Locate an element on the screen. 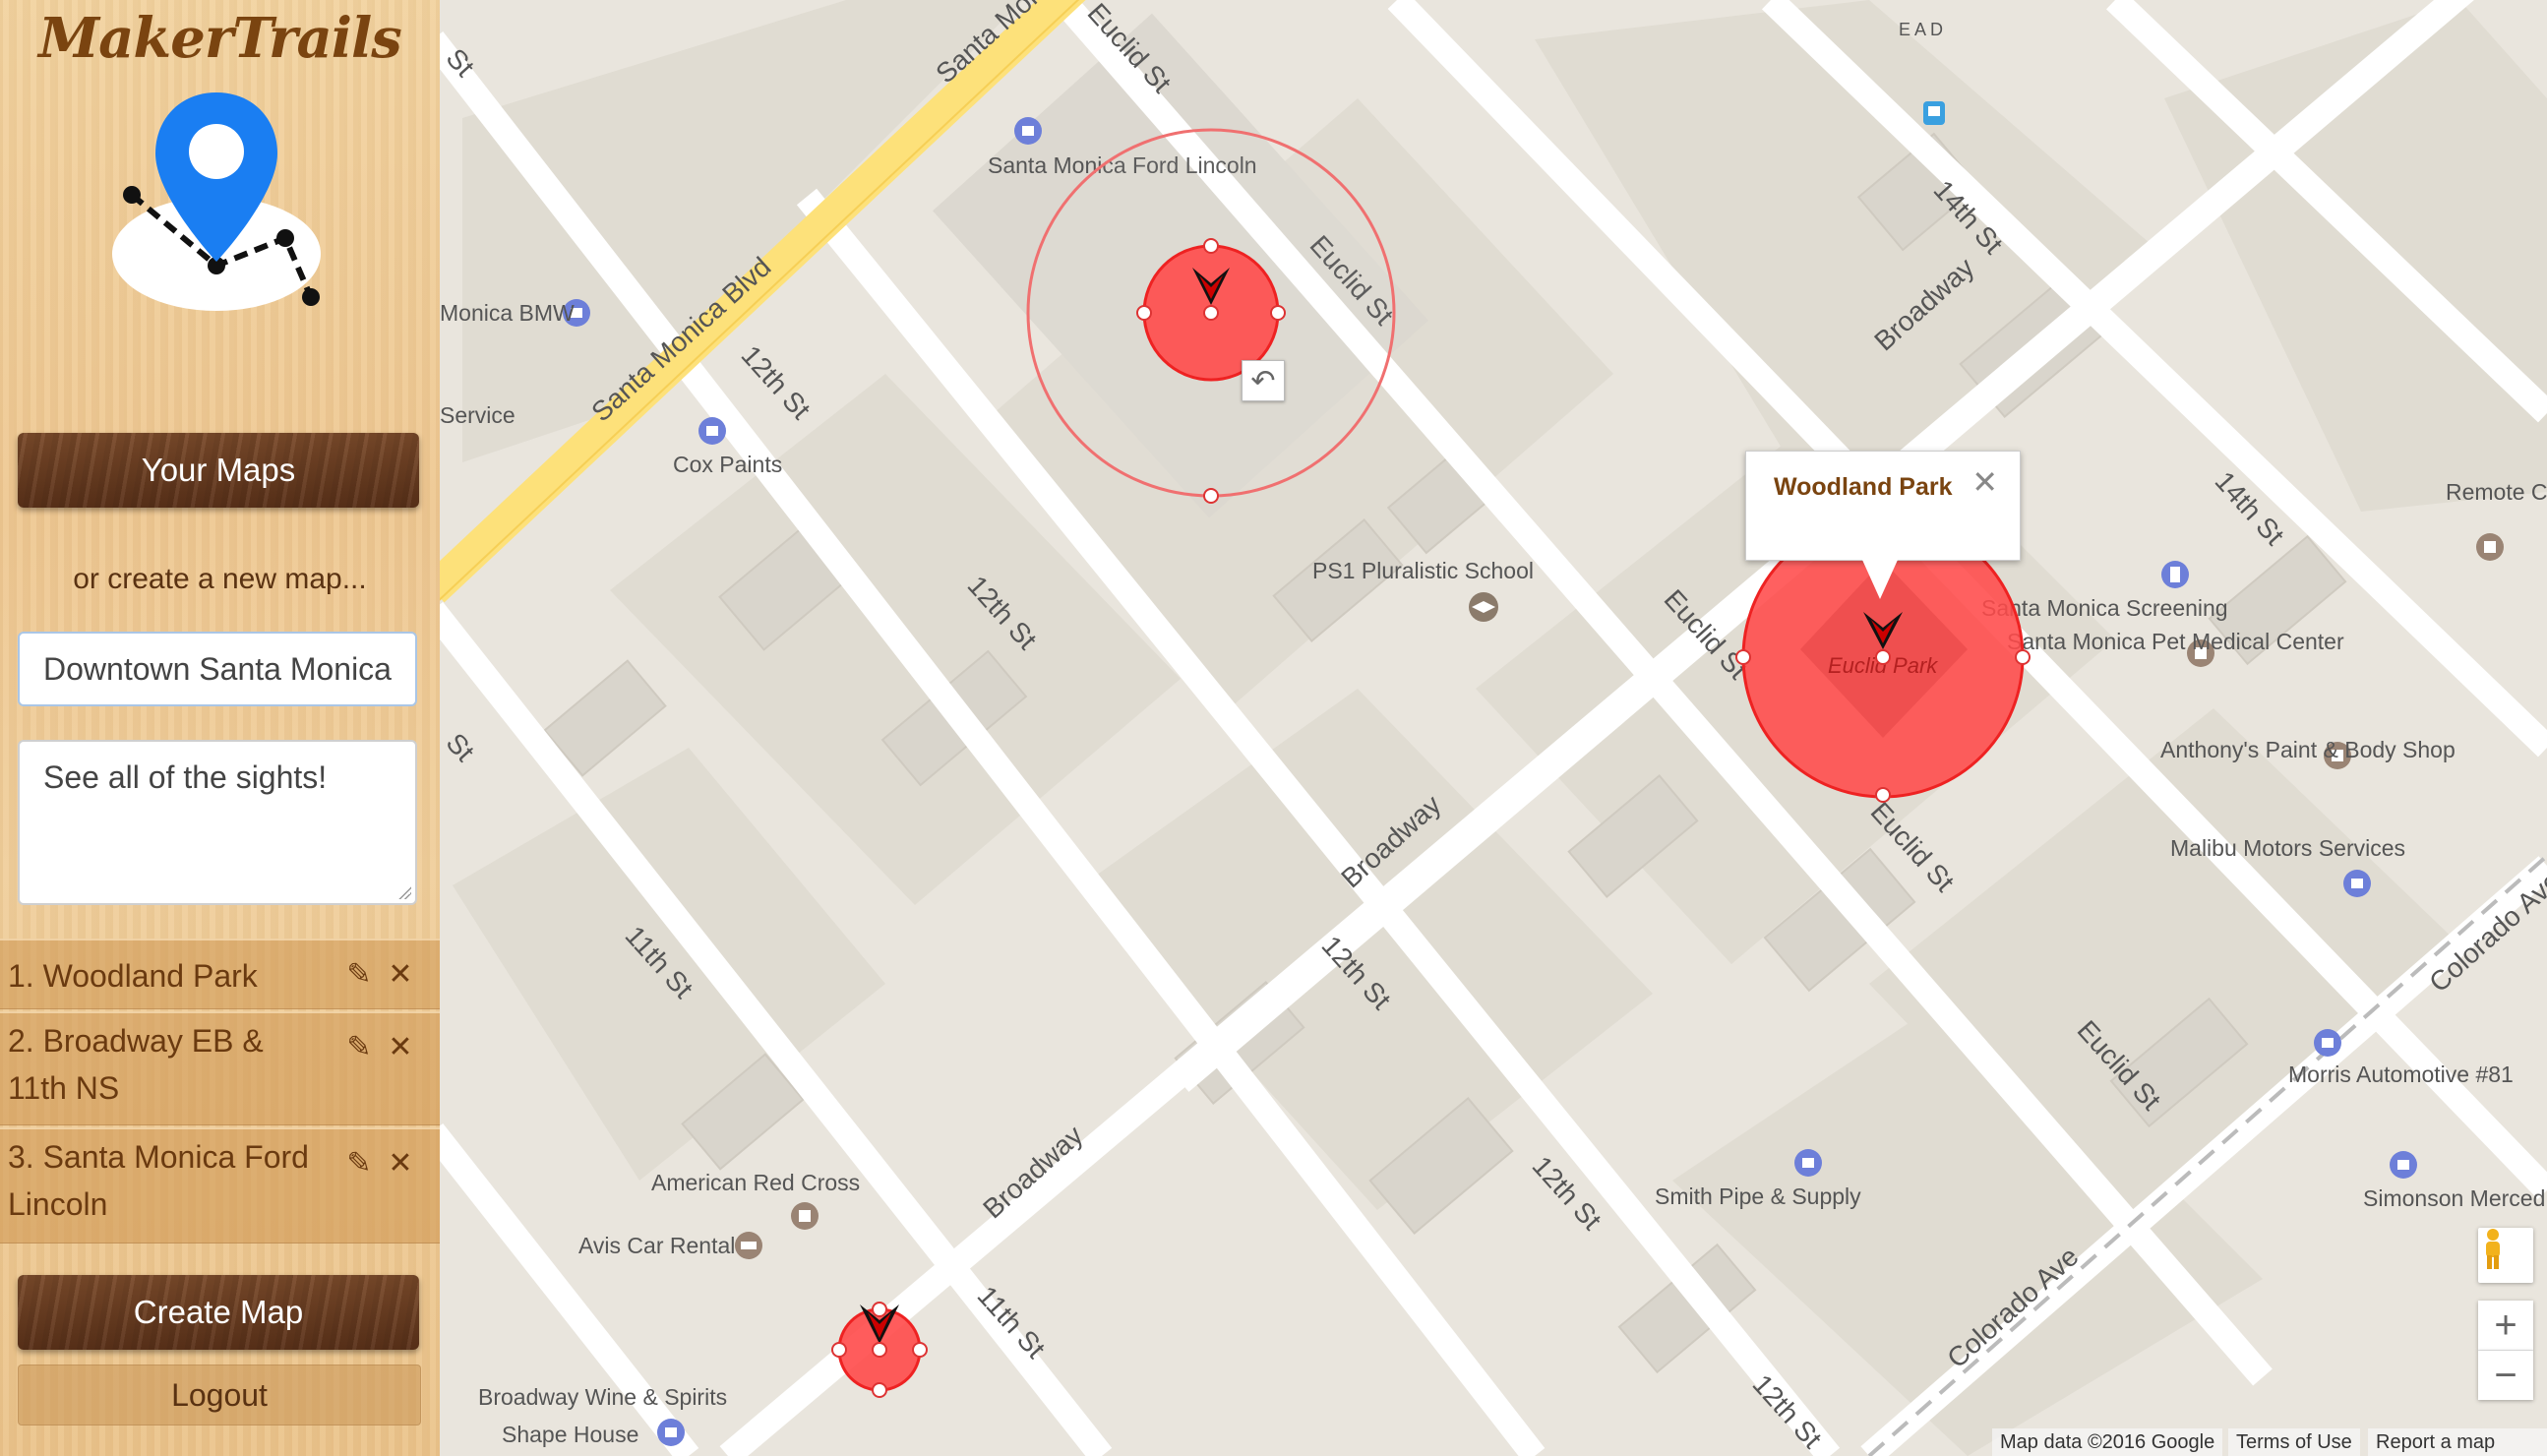 This screenshot has width=2547, height=1456. place-label: E A D is located at coordinates (1921, 29).